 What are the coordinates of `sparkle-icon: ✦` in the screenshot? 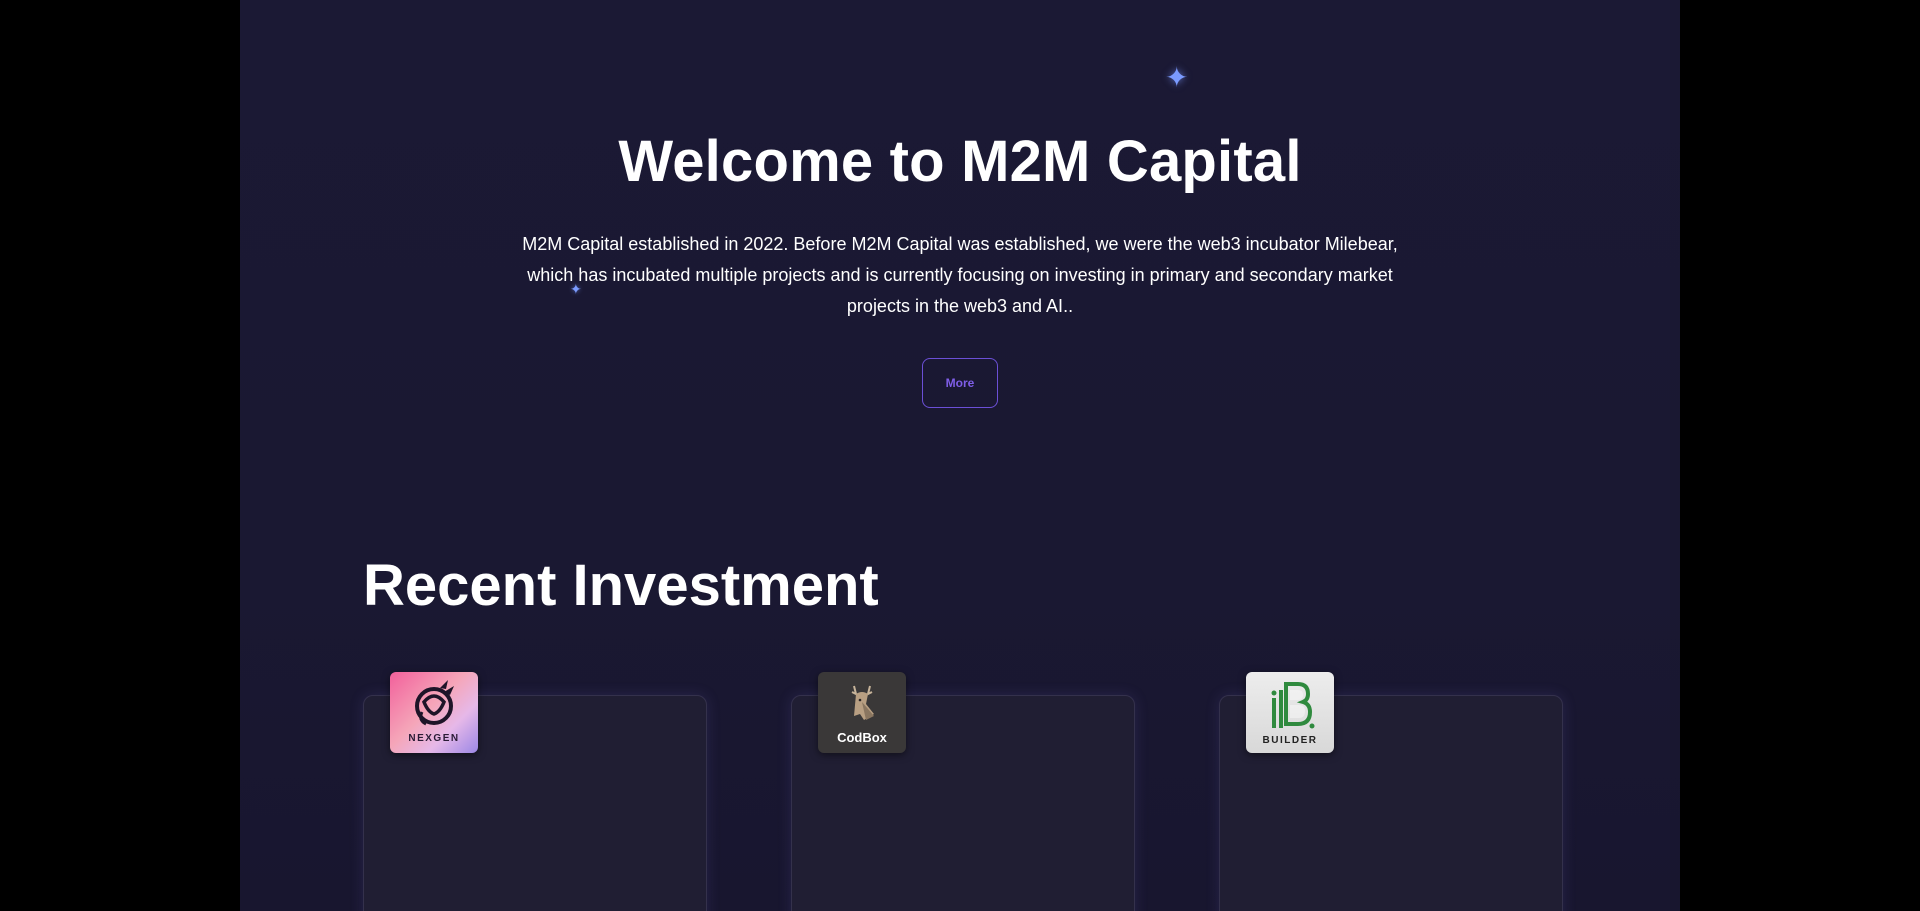 It's located at (1177, 77).